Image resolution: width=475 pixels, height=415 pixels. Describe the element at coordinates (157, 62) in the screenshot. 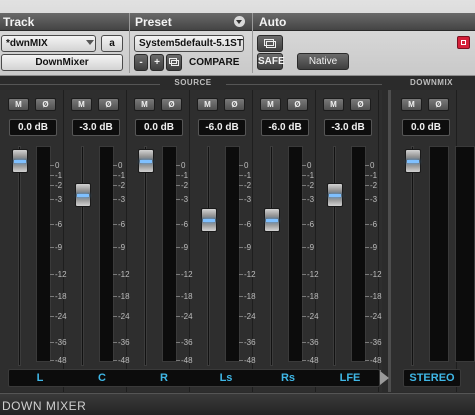

I see `preset-next-button: +` at that location.